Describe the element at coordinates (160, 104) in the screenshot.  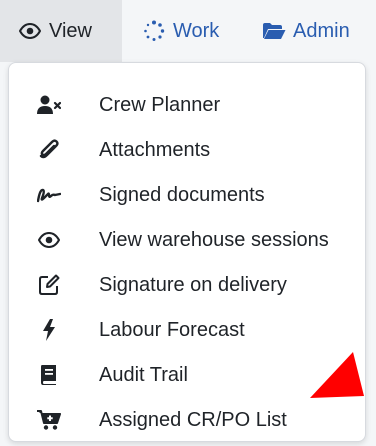
I see `menu-item-label: Crew Planner` at that location.